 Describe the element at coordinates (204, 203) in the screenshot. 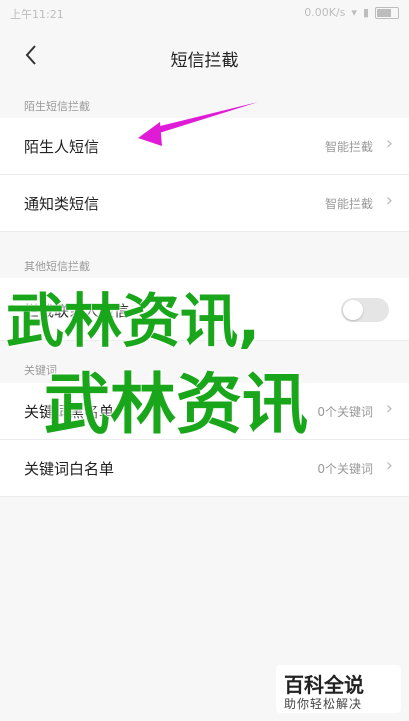

I see `row-notice-sms: 通知类短信 智能拦截 ›` at that location.